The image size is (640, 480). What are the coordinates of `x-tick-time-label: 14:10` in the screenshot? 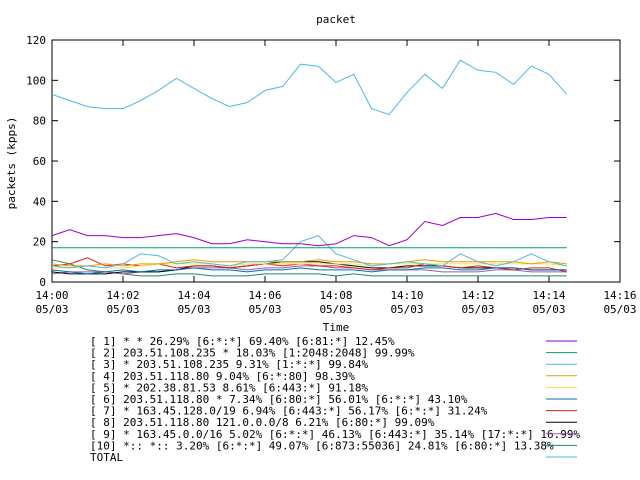 It's located at (406, 295).